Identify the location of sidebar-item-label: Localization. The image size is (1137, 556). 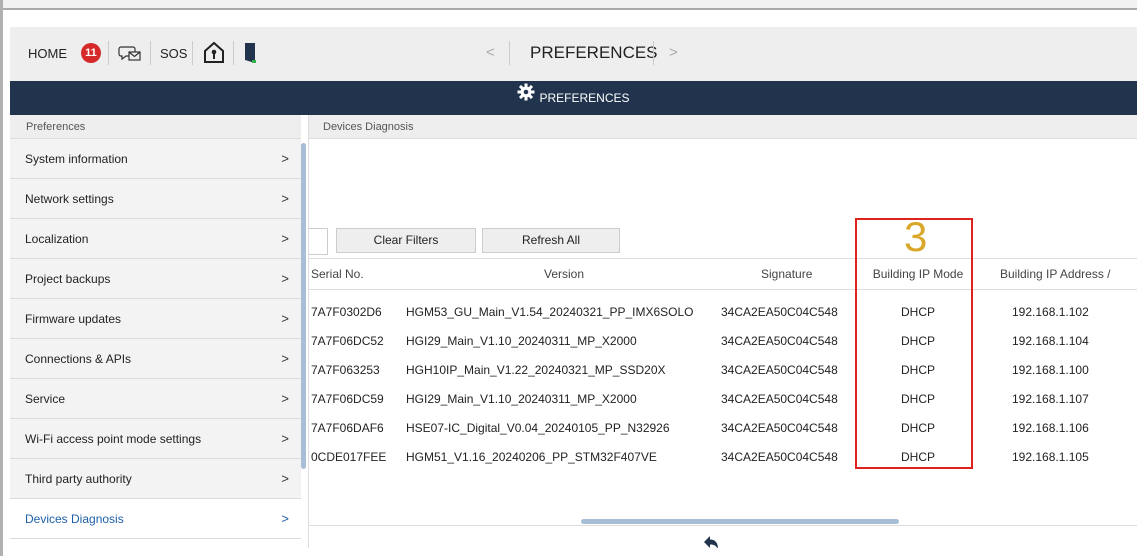
(57, 239).